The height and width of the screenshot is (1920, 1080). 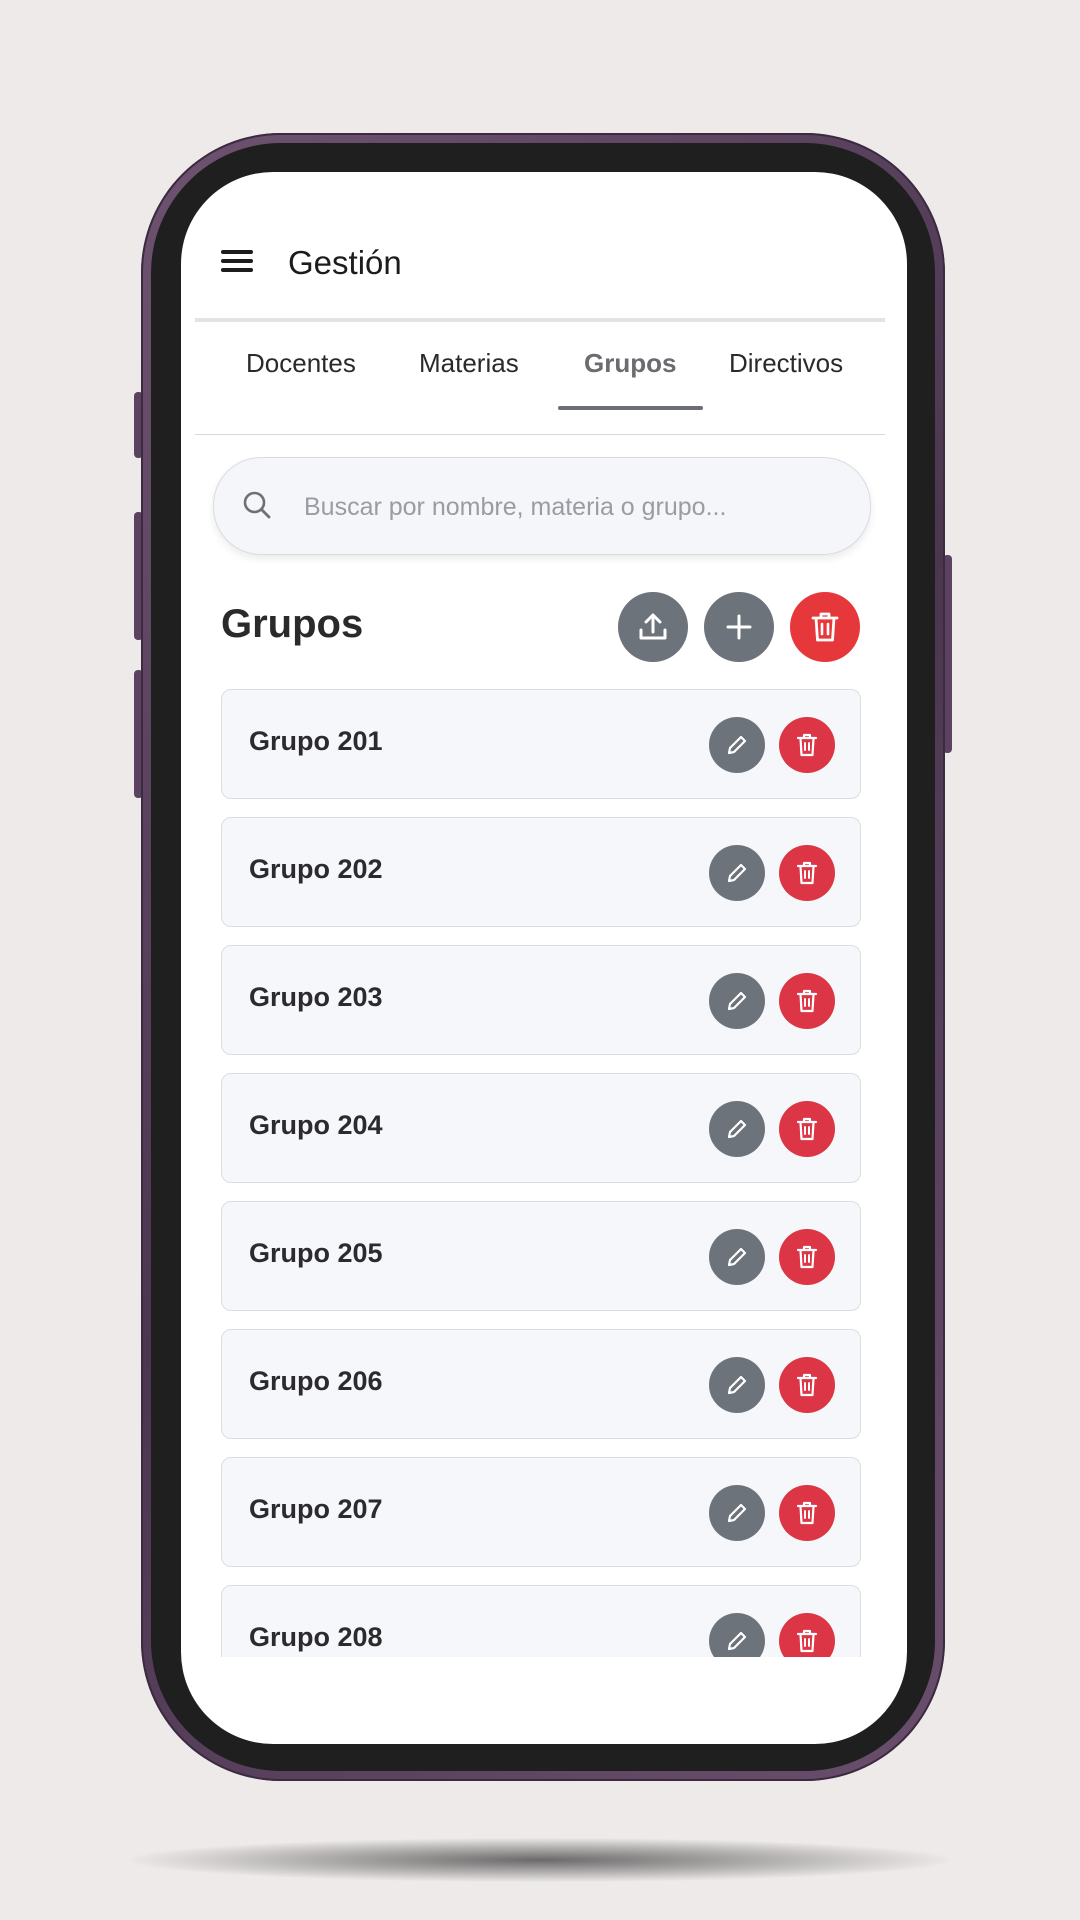 I want to click on group-name: Grupo 208, so click(x=316, y=1637).